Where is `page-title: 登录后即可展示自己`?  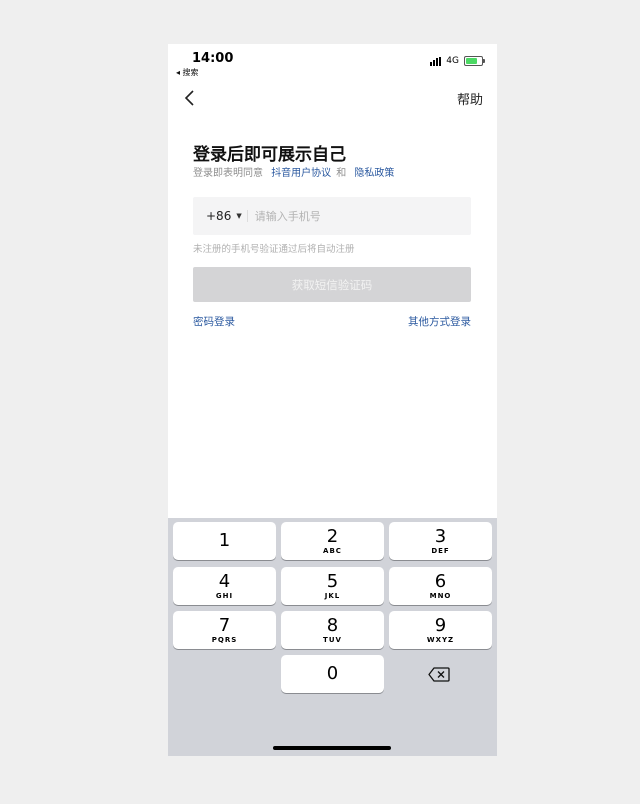
page-title: 登录后即可展示自己 is located at coordinates (269, 155).